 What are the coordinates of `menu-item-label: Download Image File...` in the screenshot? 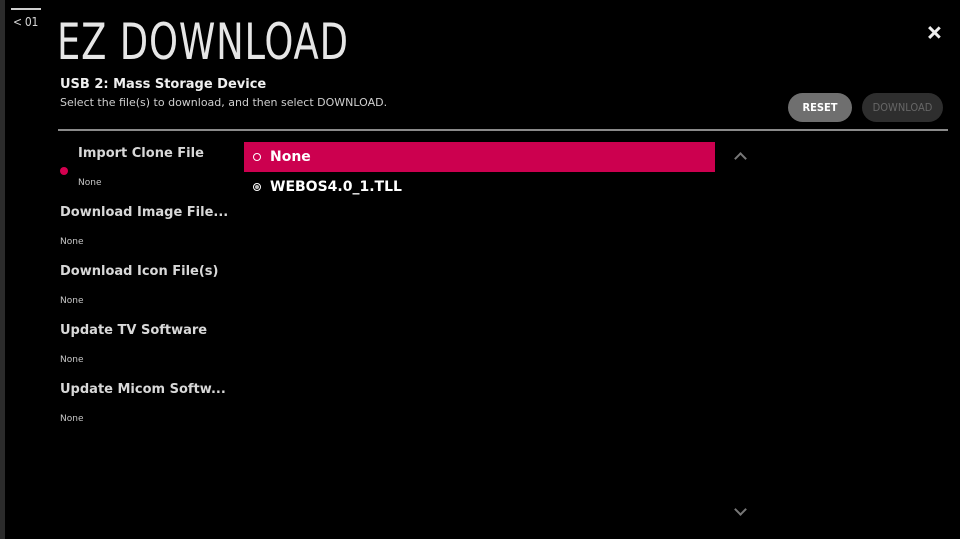 It's located at (144, 212).